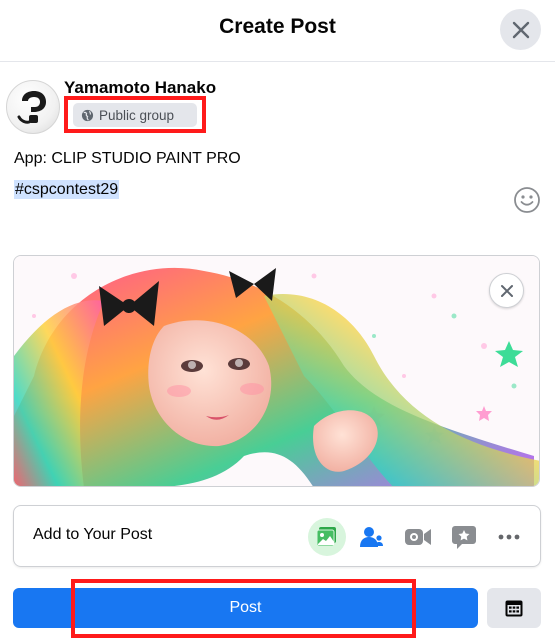 The image size is (555, 639). I want to click on privacy-selector: Public group, so click(135, 115).